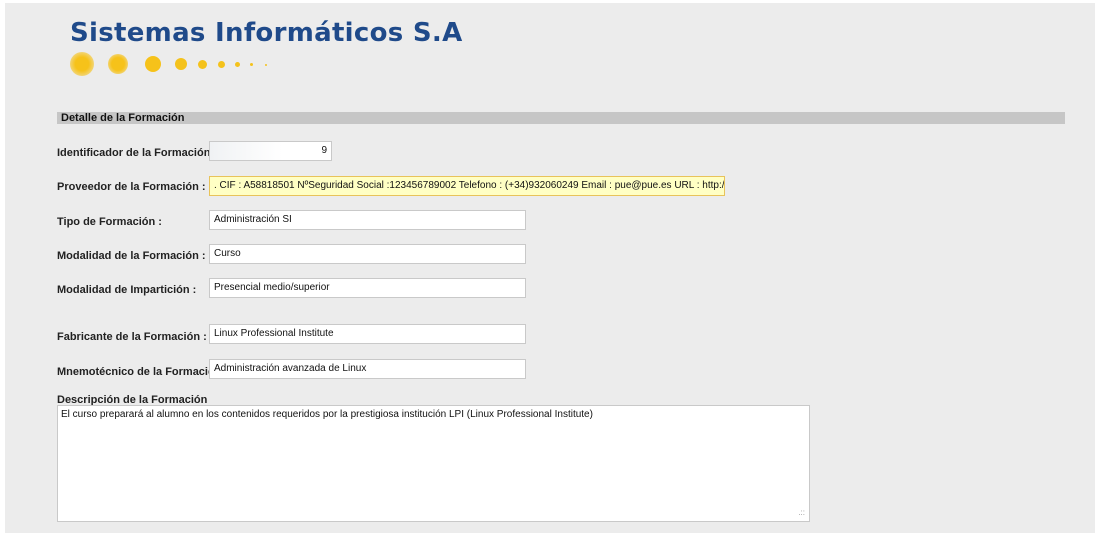  What do you see at coordinates (367, 334) in the screenshot?
I see `fabricante-field: Linux Professional Institute` at bounding box center [367, 334].